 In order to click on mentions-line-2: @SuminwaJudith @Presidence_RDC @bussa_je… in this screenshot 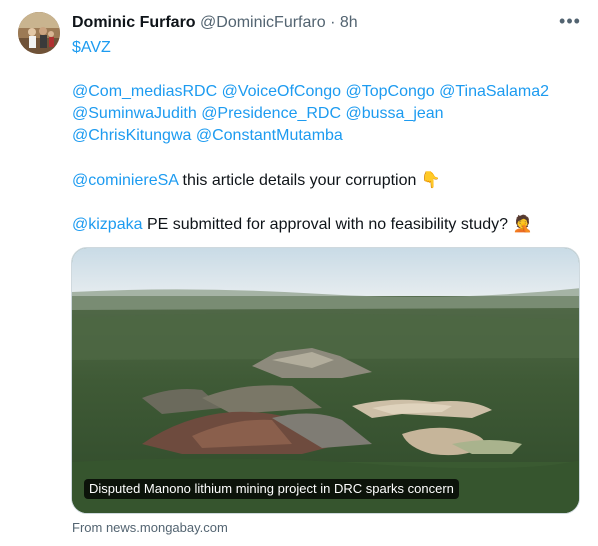, I will do `click(258, 113)`.